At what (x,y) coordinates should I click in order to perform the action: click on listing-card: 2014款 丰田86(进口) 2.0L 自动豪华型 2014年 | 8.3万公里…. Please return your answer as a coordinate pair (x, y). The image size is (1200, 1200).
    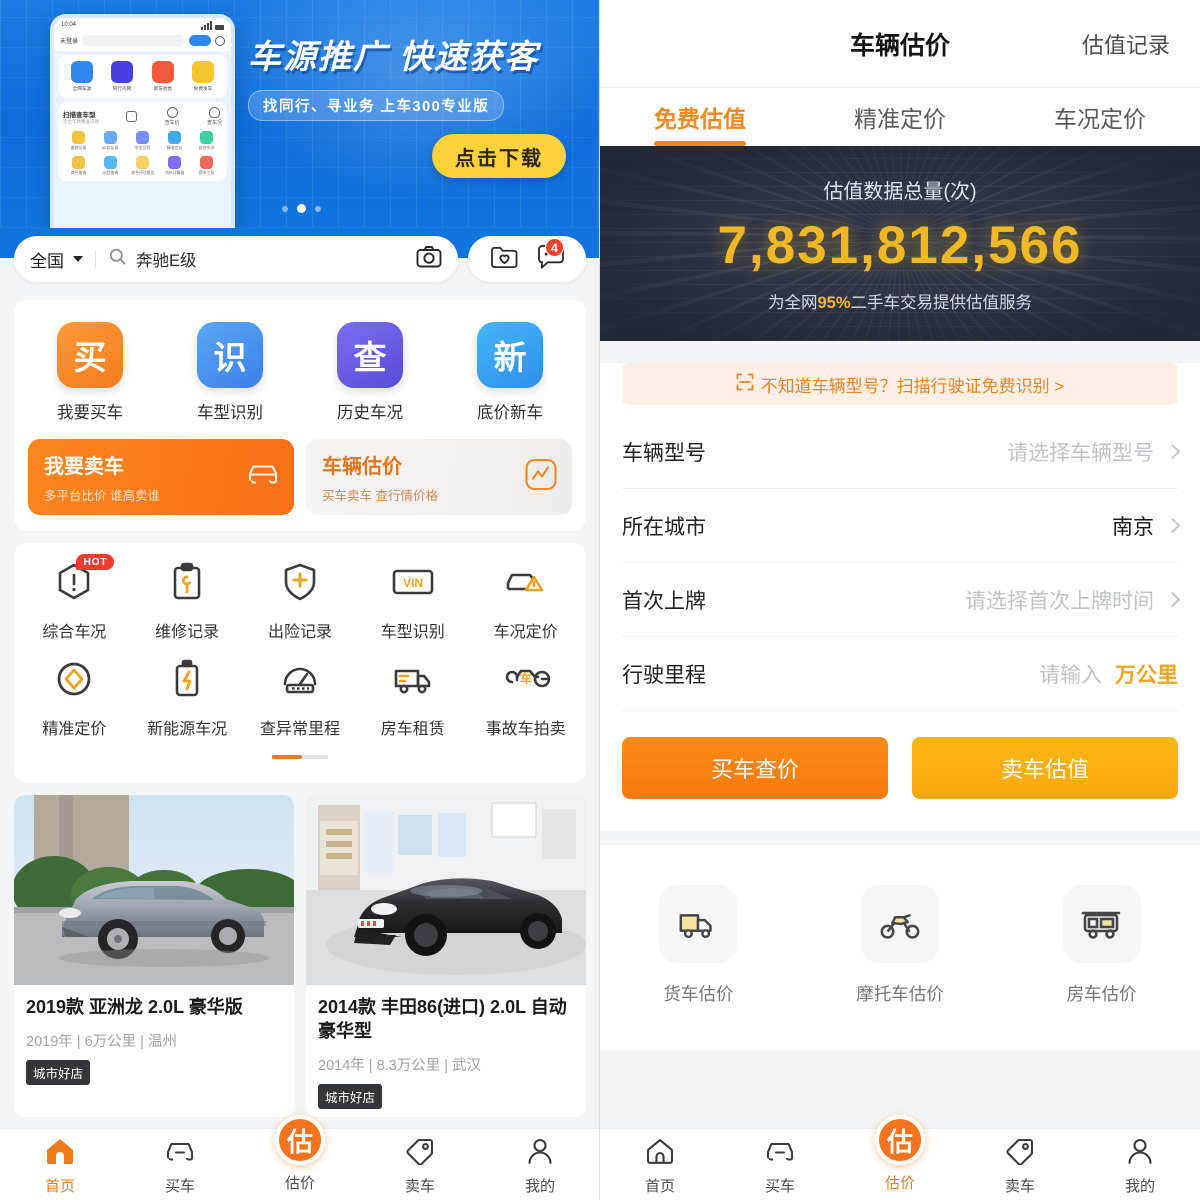
    Looking at the image, I should click on (446, 956).